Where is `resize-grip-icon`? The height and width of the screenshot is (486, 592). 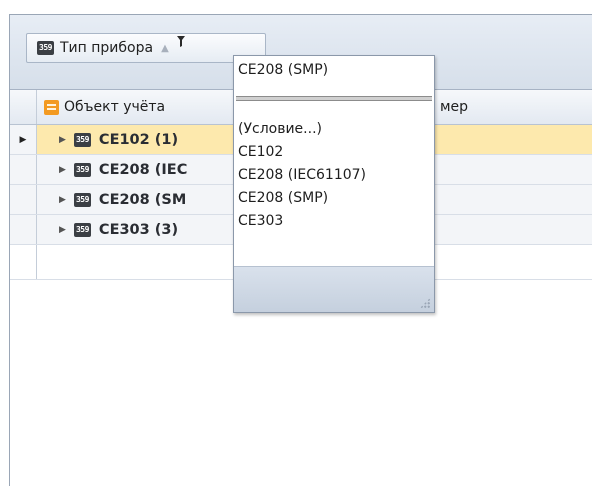
resize-grip-icon is located at coordinates (425, 303).